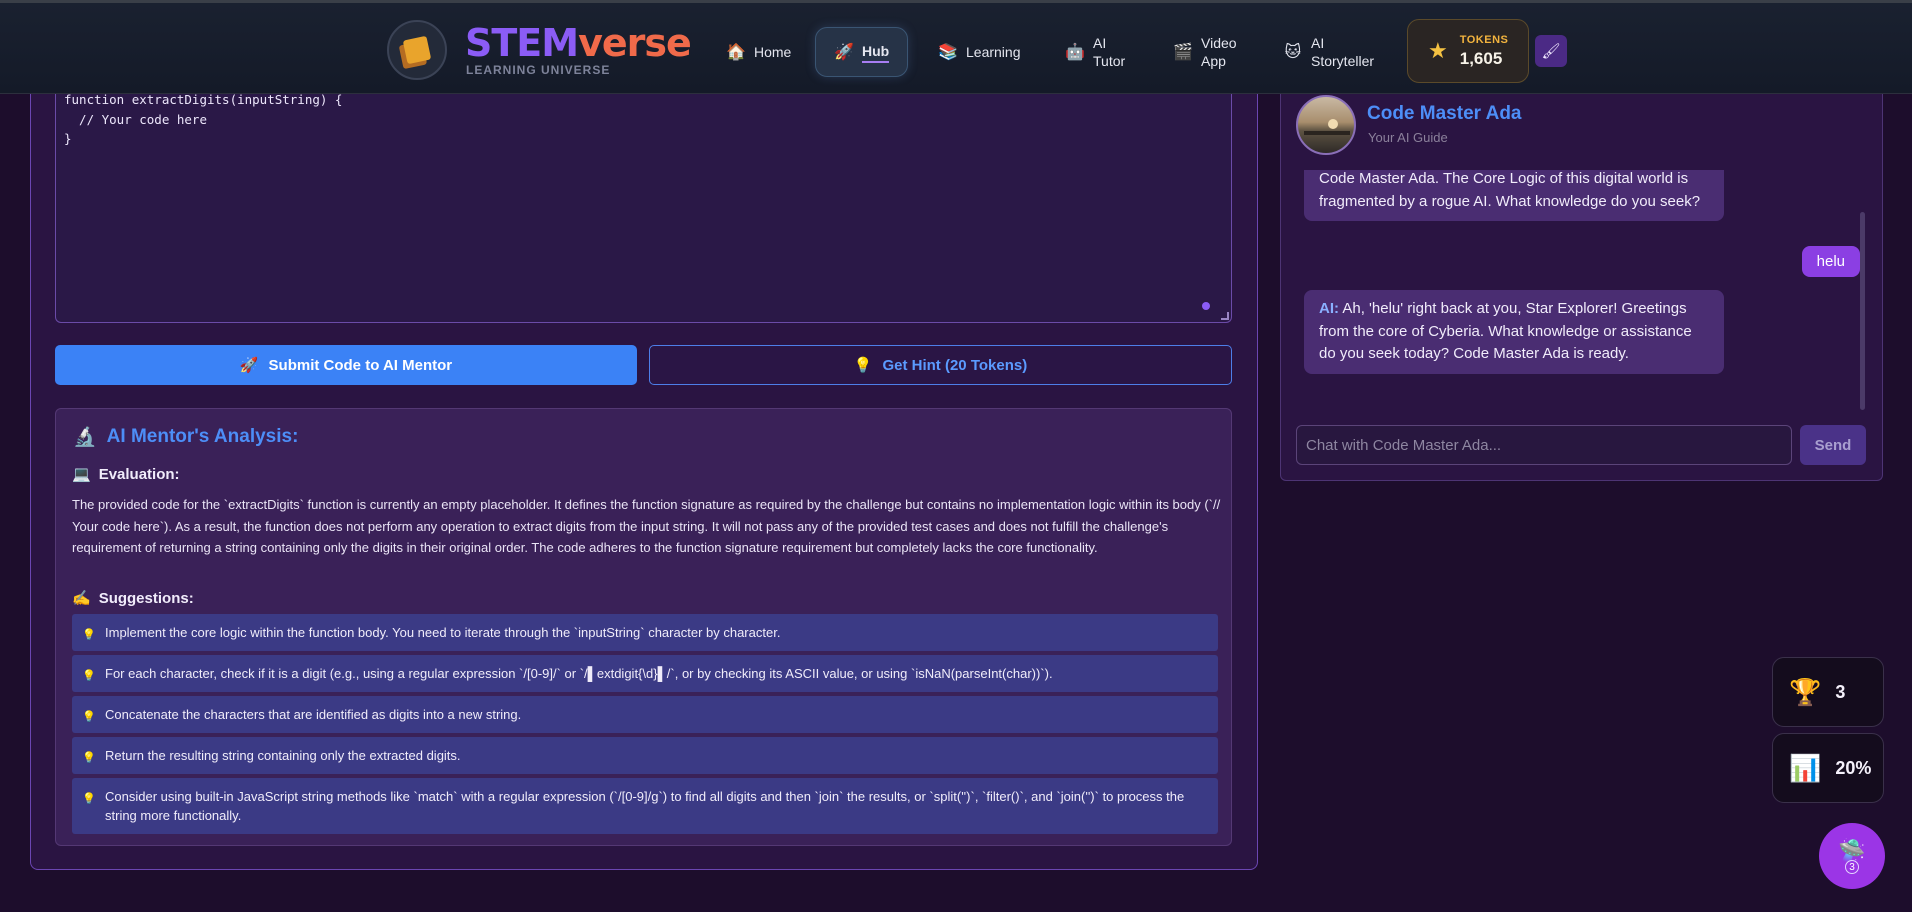 The height and width of the screenshot is (912, 1912). I want to click on robot-icon: 🤖, so click(1075, 52).